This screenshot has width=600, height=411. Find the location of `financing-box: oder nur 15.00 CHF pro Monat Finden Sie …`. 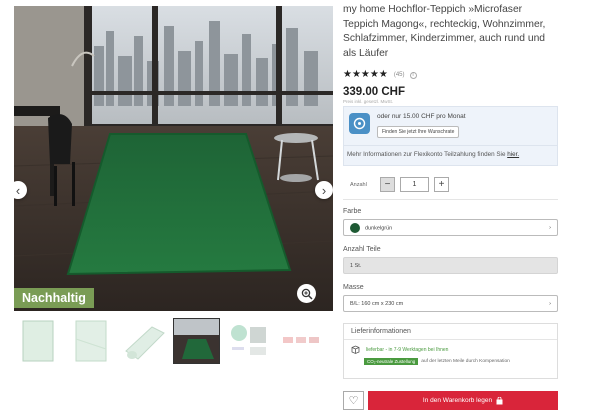

financing-box: oder nur 15.00 CHF pro Monat Finden Sie … is located at coordinates (450, 136).